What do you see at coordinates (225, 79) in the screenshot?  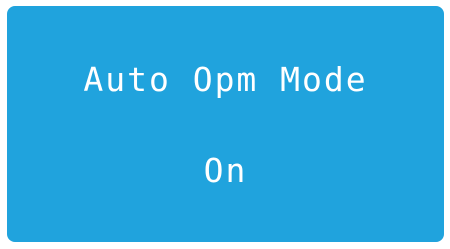 I see `mode-title: Auto Opm Mode` at bounding box center [225, 79].